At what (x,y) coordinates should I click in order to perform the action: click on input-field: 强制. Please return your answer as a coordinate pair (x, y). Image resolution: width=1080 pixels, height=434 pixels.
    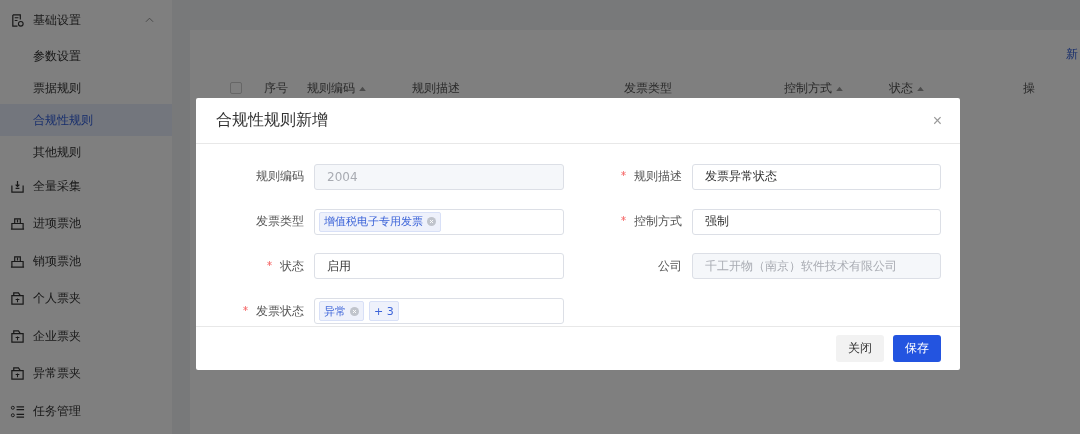
    Looking at the image, I should click on (816, 221).